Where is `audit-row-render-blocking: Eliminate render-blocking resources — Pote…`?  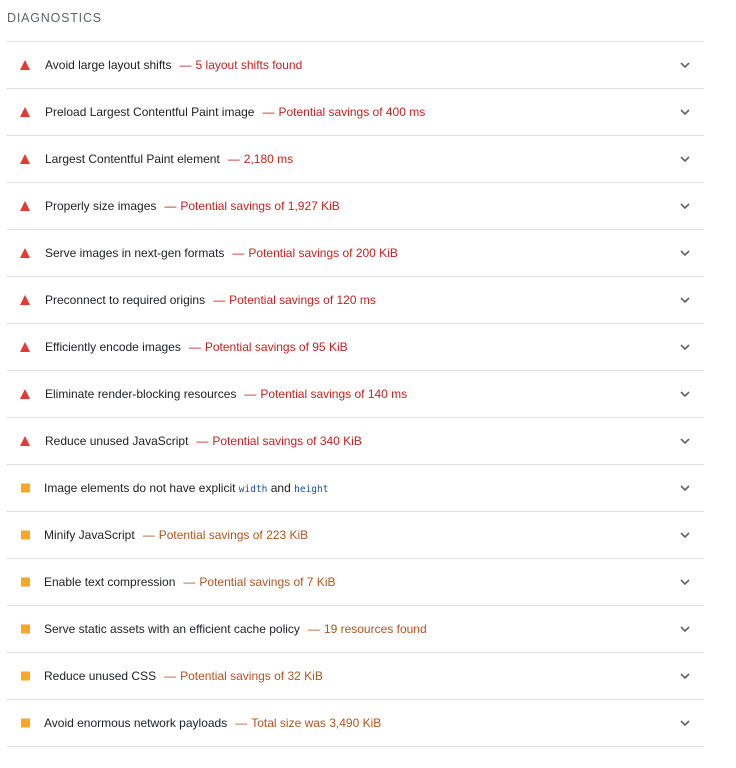
audit-row-render-blocking: Eliminate render-blocking resources — Pote… is located at coordinates (355, 394).